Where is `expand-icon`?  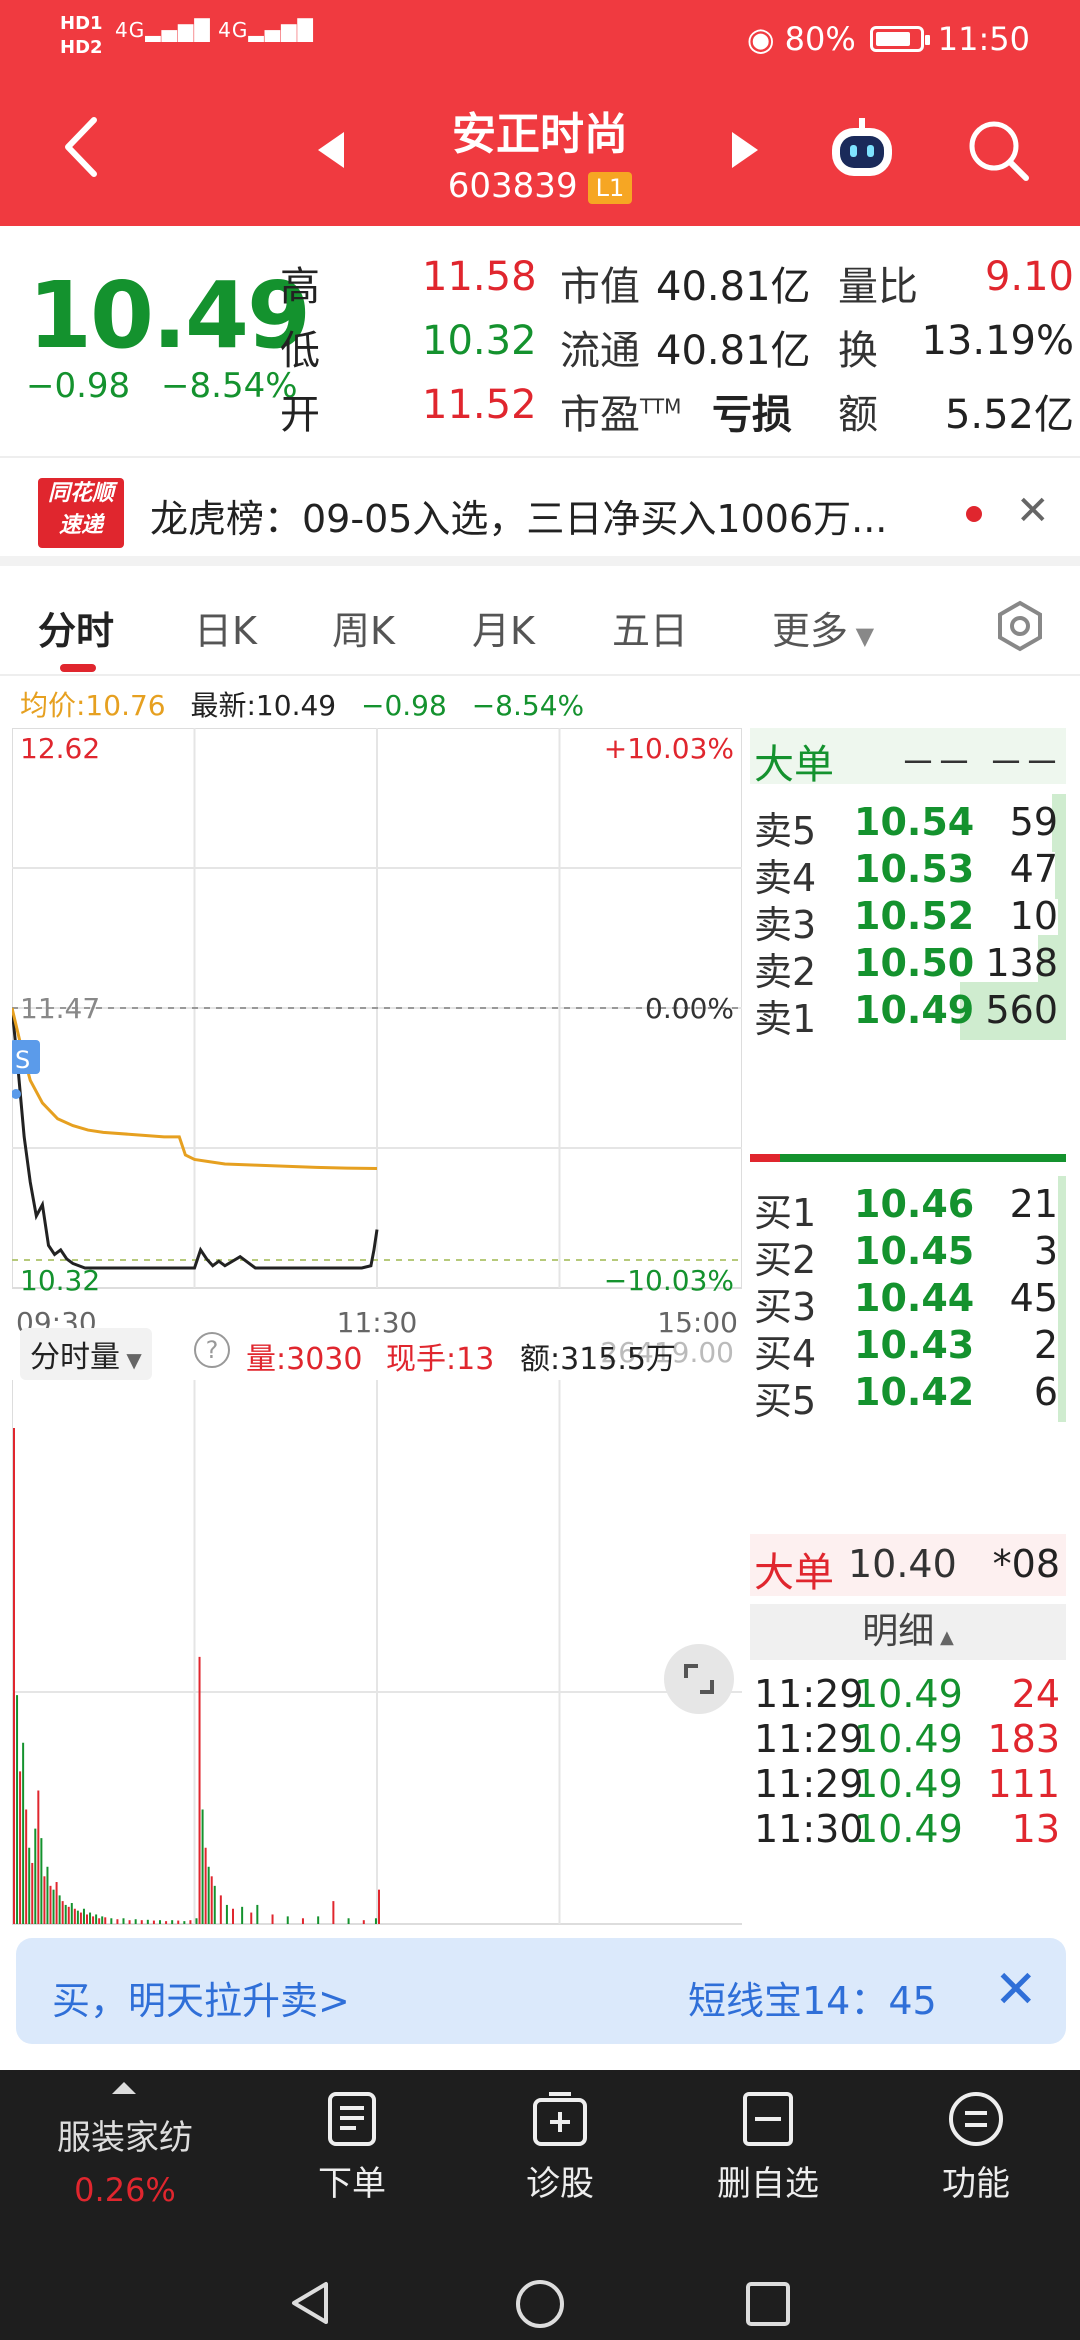 expand-icon is located at coordinates (699, 1679).